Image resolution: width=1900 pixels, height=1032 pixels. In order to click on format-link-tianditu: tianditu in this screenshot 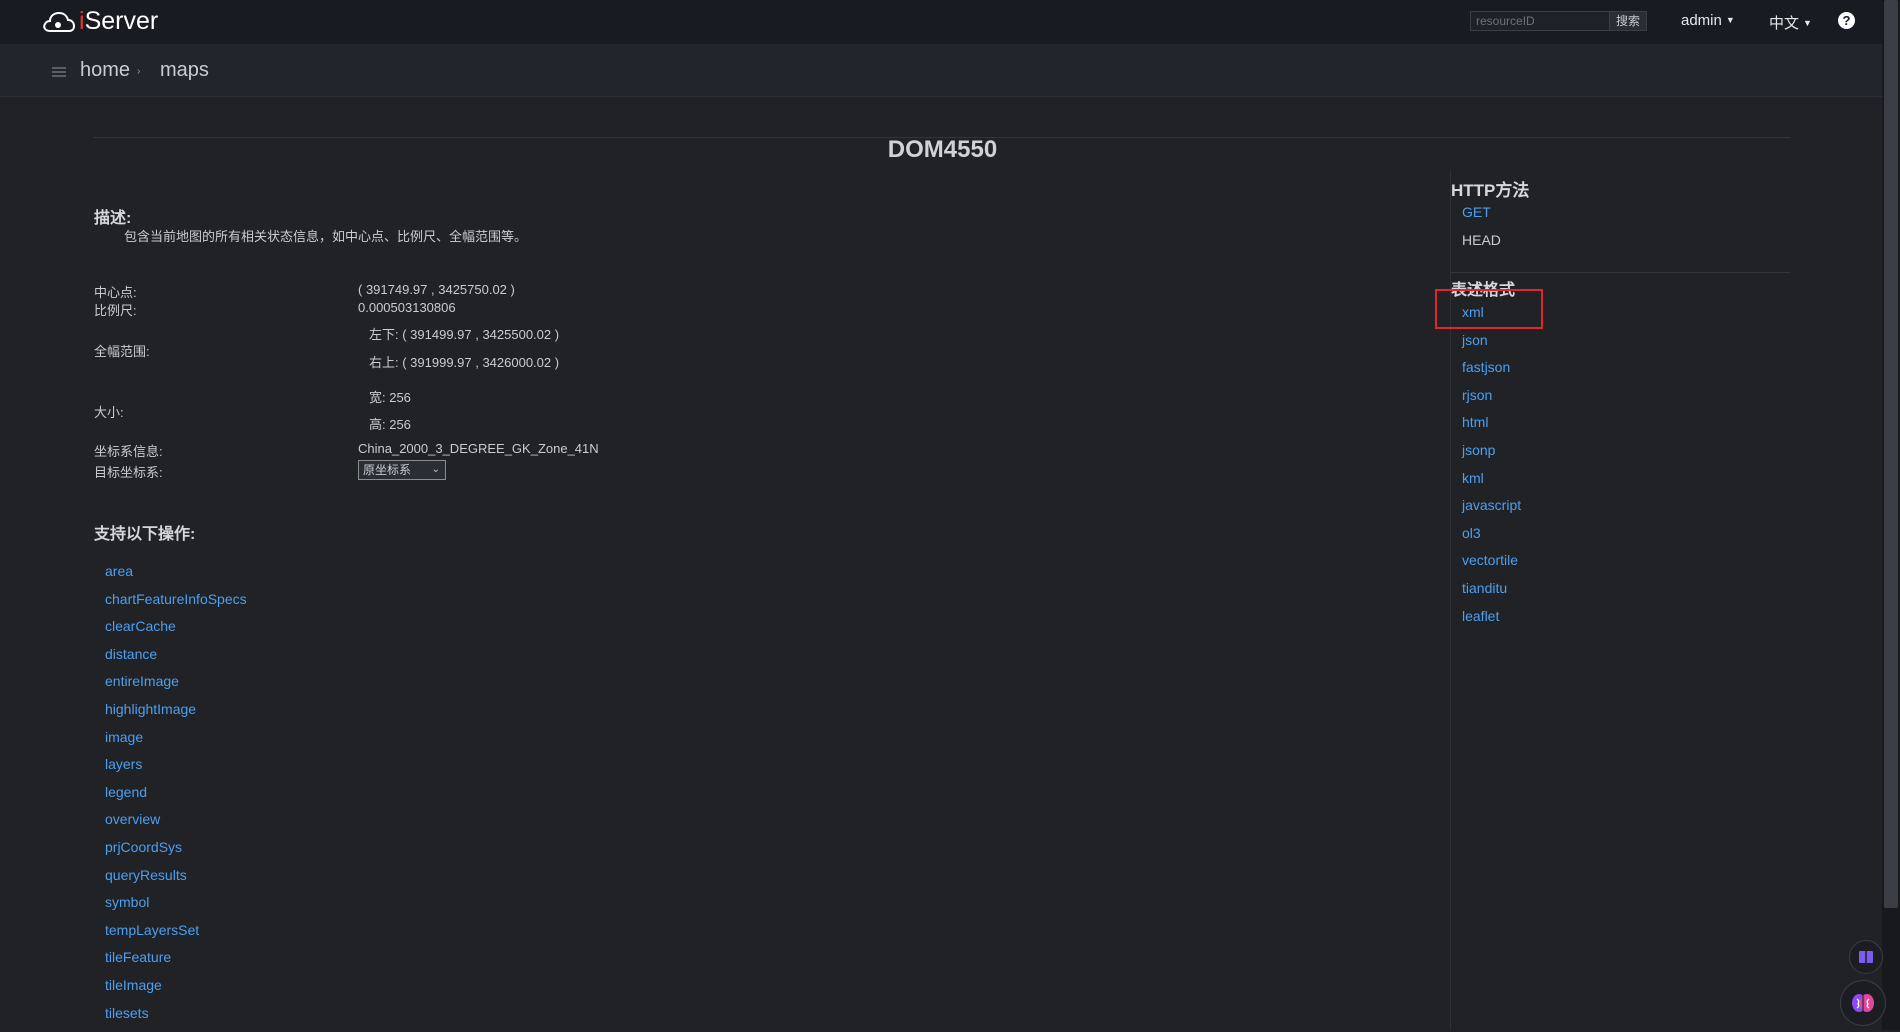, I will do `click(1491, 594)`.